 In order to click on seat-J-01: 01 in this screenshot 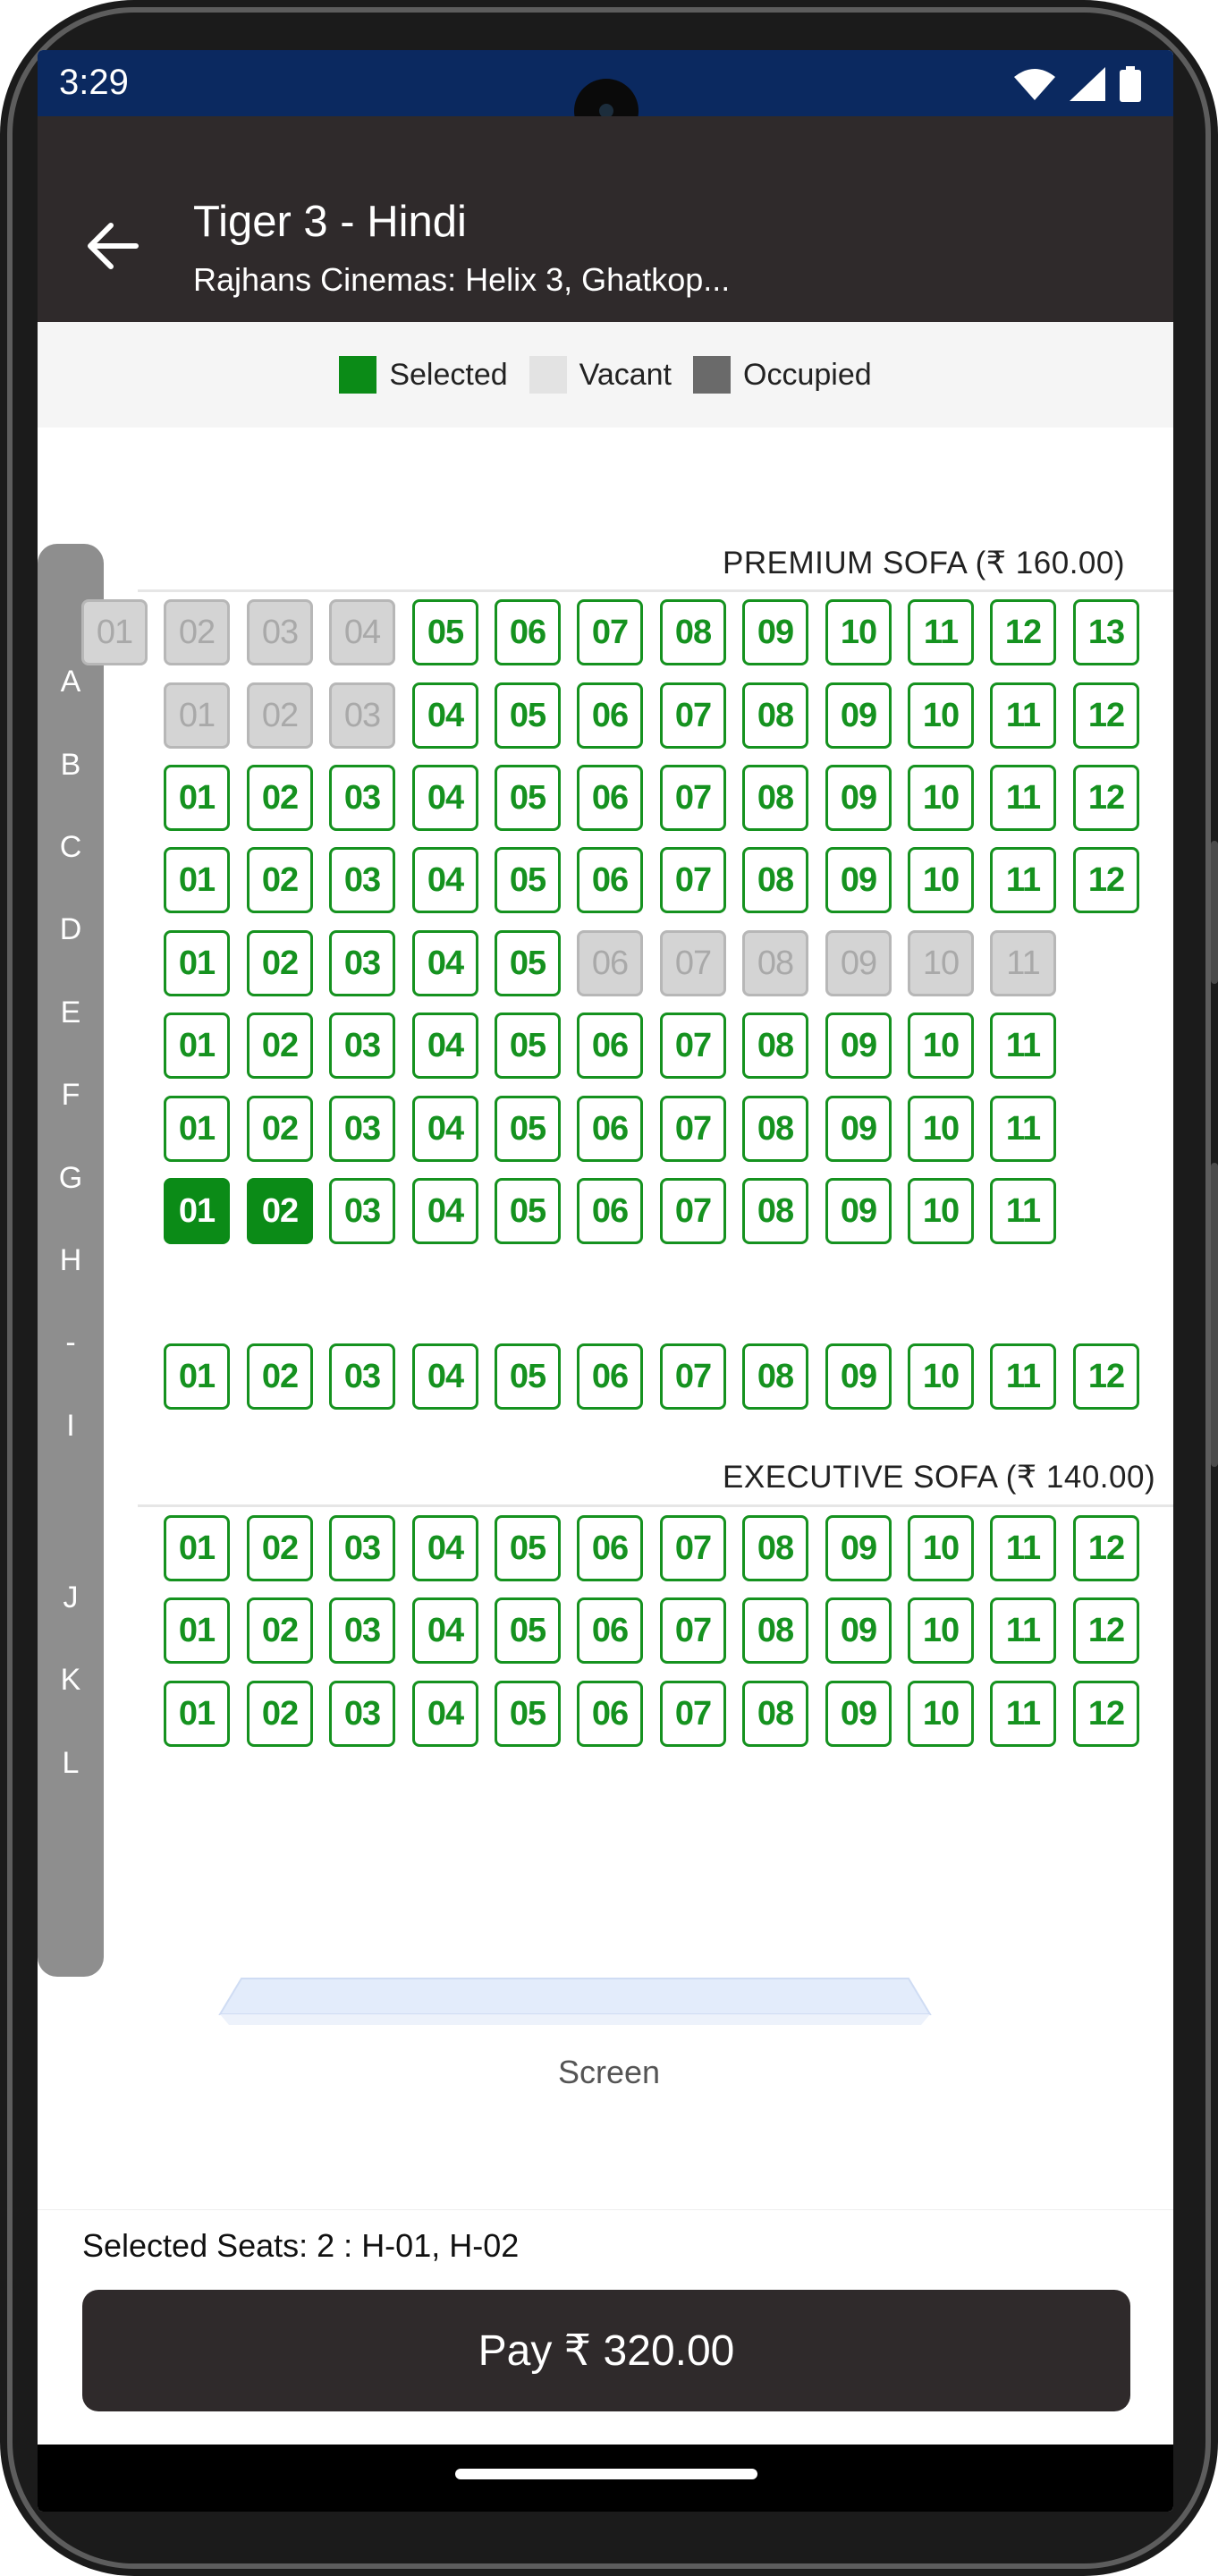, I will do `click(197, 1548)`.